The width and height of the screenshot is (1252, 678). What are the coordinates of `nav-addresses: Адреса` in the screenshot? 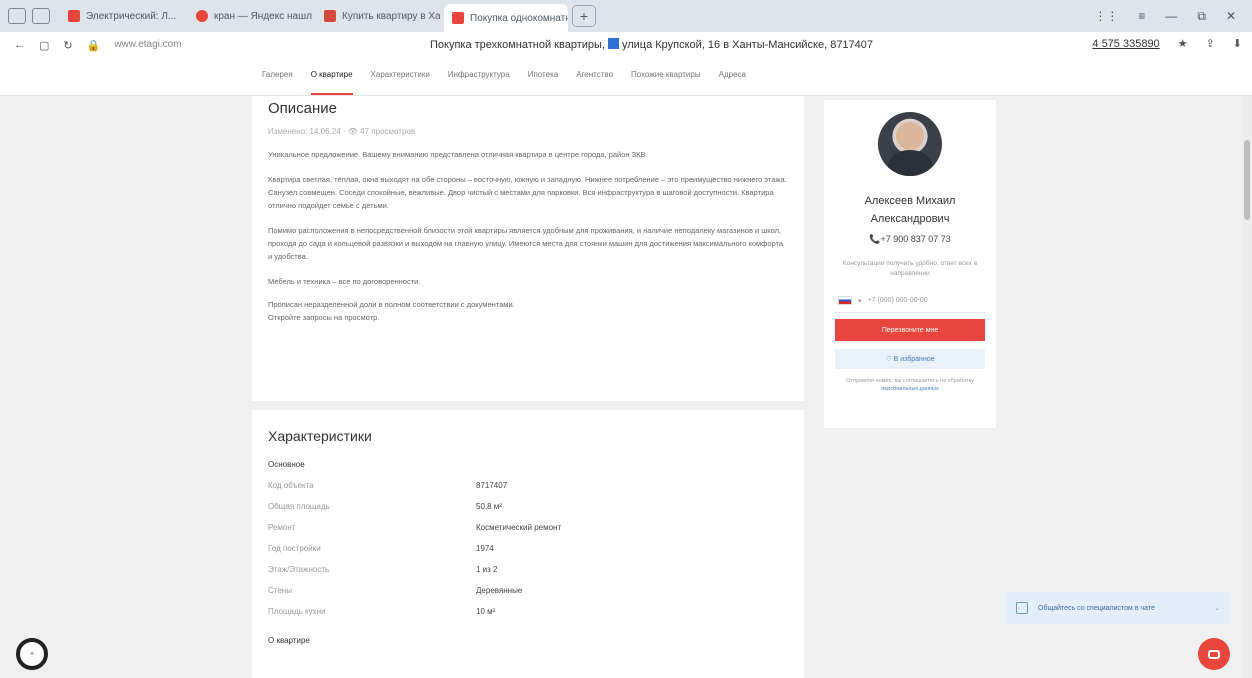 It's located at (732, 74).